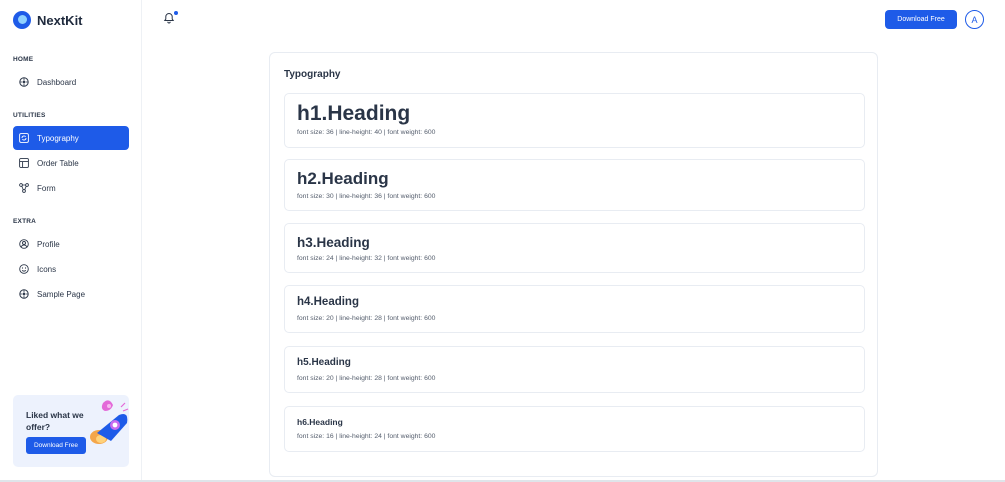 The height and width of the screenshot is (482, 1005). Describe the element at coordinates (25, 221) in the screenshot. I see `section-title-extra: EXTRA` at that location.